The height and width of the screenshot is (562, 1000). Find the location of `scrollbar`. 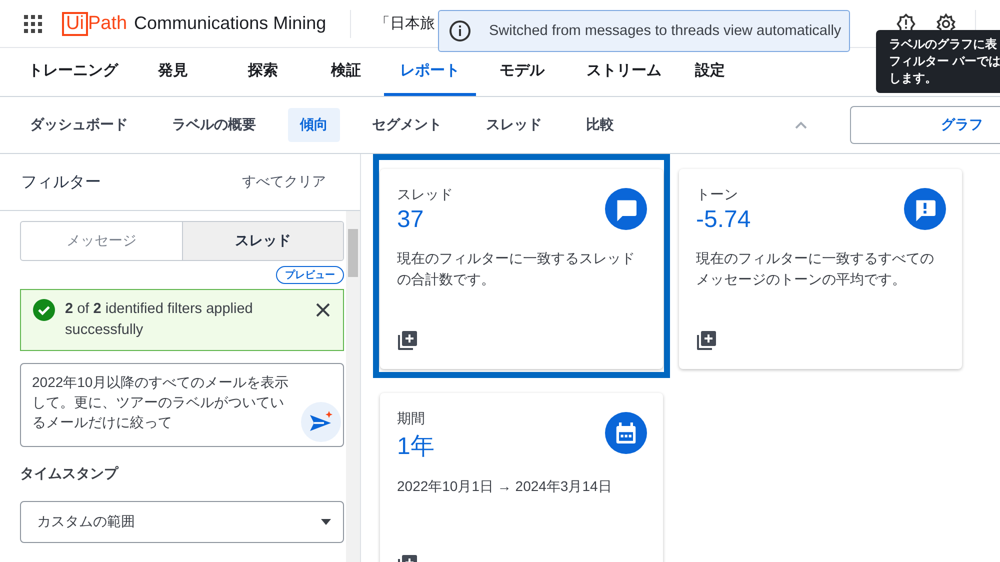

scrollbar is located at coordinates (353, 386).